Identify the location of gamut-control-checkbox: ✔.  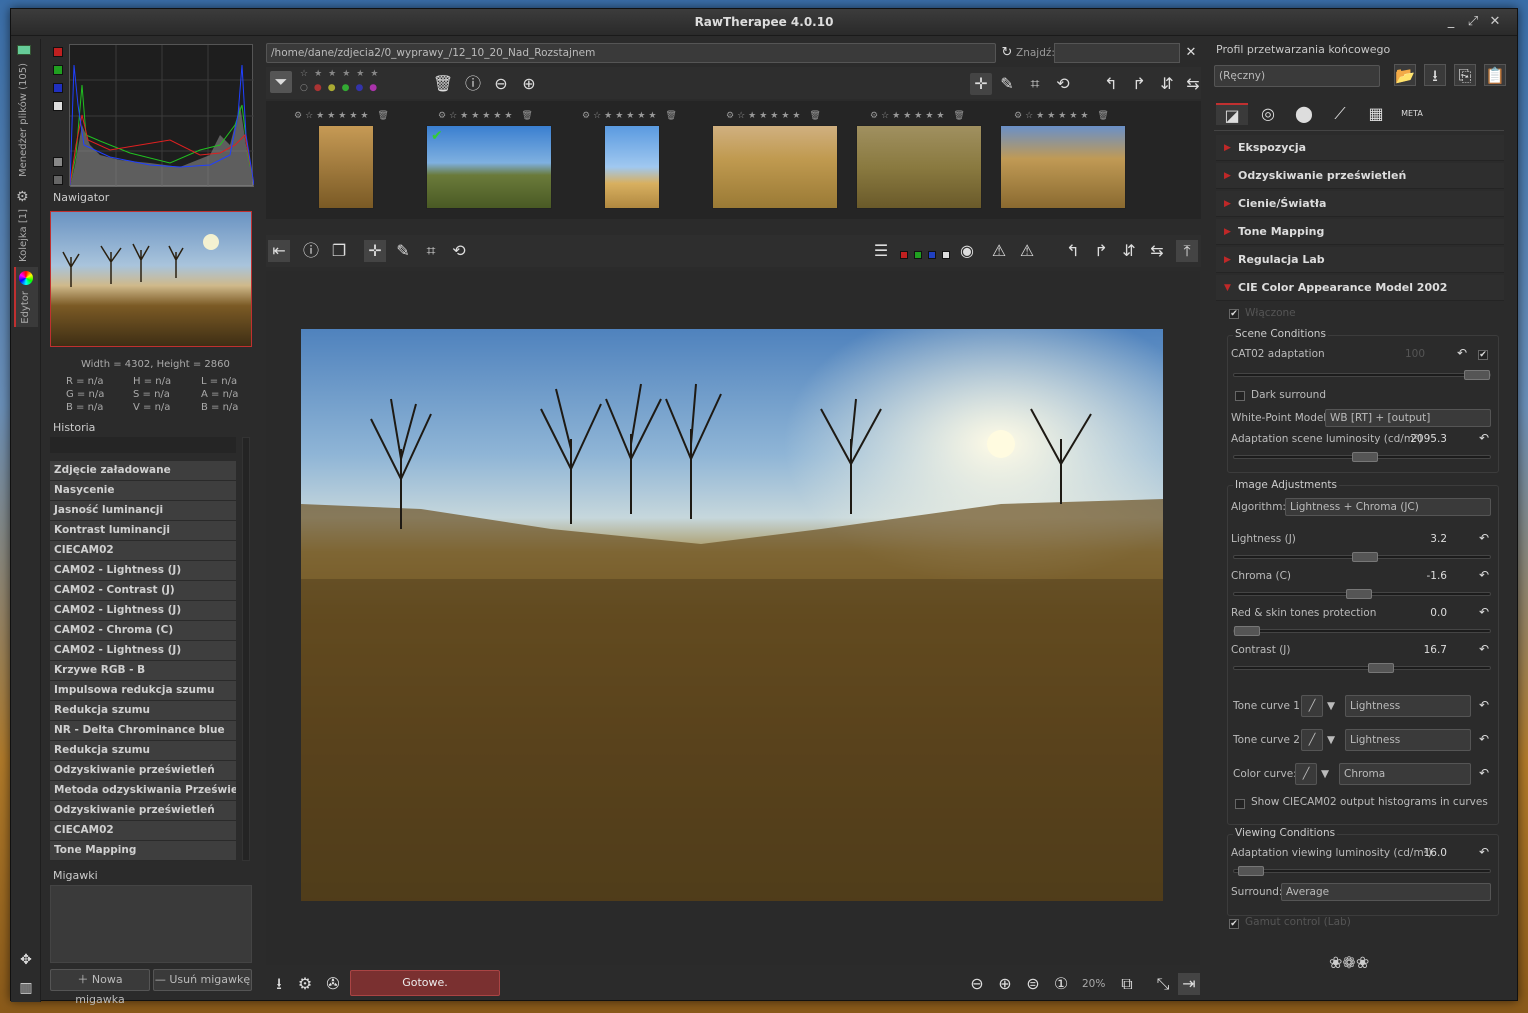
(1234, 924).